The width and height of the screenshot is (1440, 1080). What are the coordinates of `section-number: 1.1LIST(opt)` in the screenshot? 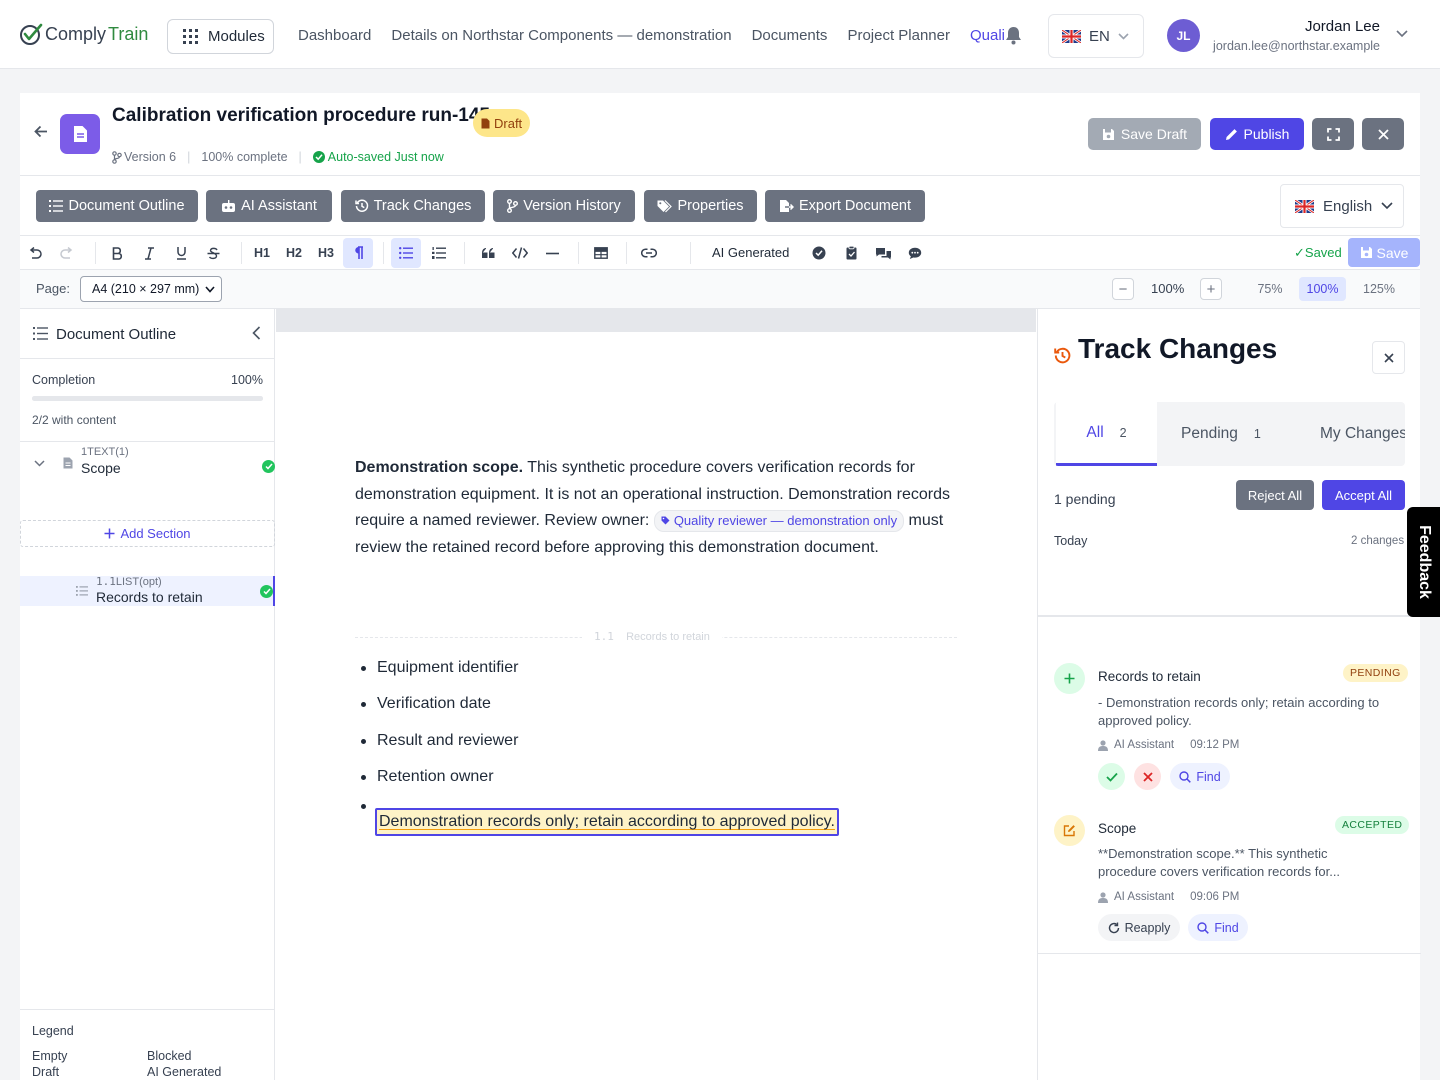 It's located at (129, 581).